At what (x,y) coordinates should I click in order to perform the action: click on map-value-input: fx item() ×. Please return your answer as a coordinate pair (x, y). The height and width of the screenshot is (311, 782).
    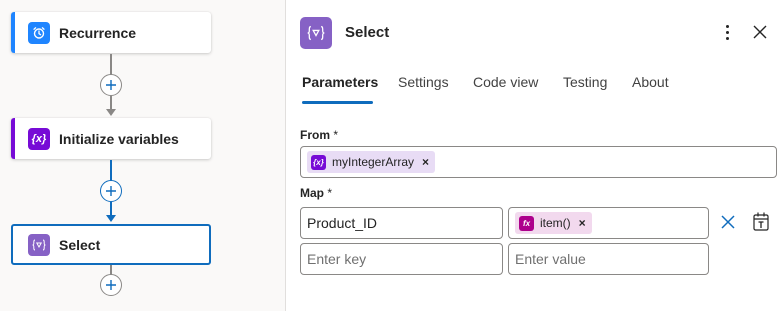
    Looking at the image, I should click on (608, 223).